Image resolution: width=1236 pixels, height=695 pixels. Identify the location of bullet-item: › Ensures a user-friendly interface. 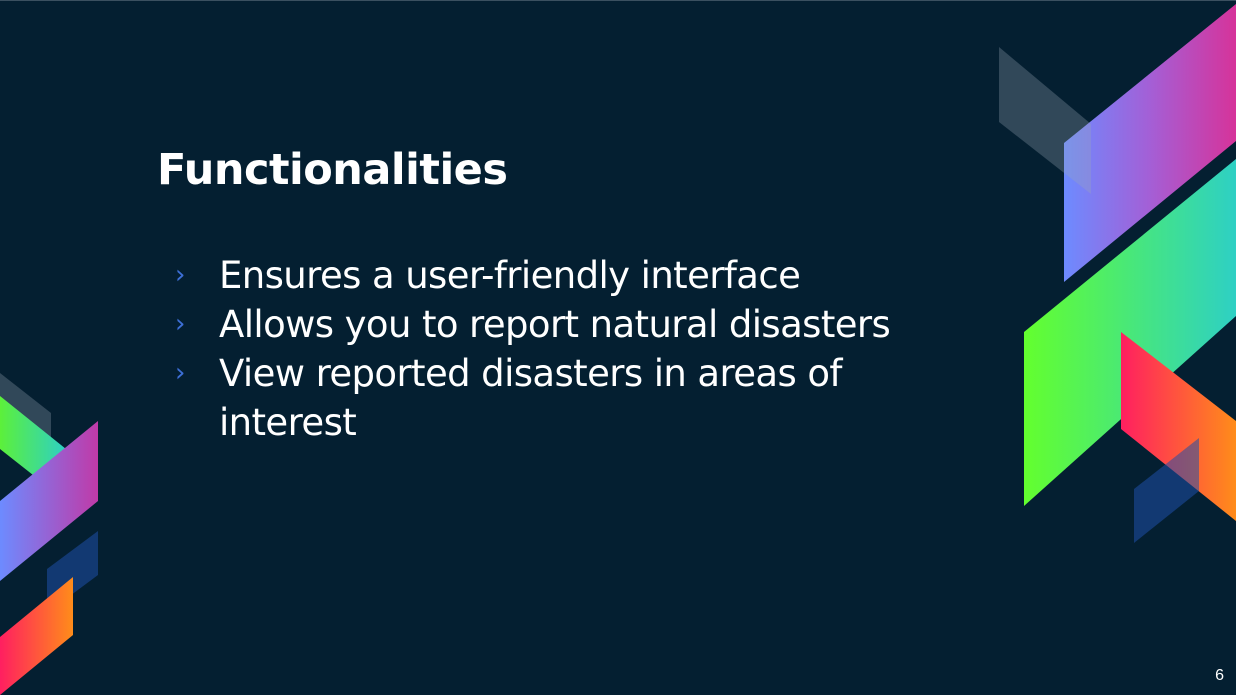
(535, 275).